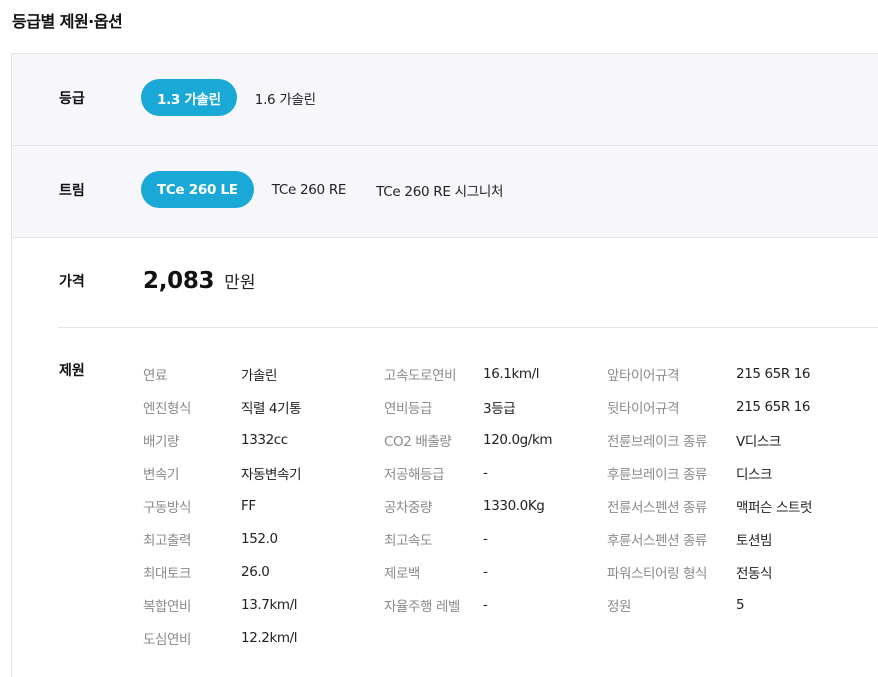  I want to click on trim-row: 트림 TCe 260 LE TCe 260 RE TCe 260 RE 시그니처, so click(445, 192).